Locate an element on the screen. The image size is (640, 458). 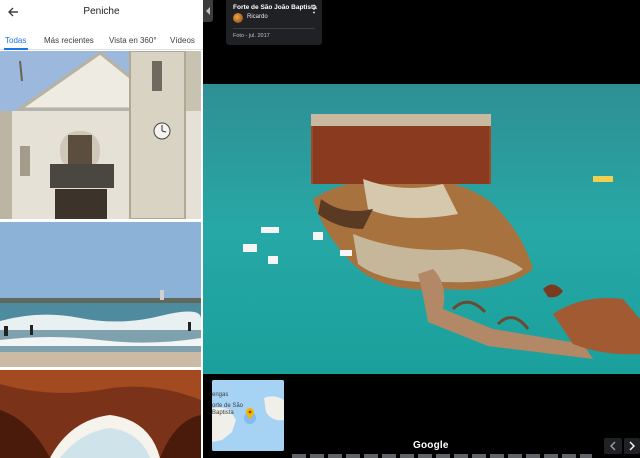
panel-title: Peniche is located at coordinates (101, 11).